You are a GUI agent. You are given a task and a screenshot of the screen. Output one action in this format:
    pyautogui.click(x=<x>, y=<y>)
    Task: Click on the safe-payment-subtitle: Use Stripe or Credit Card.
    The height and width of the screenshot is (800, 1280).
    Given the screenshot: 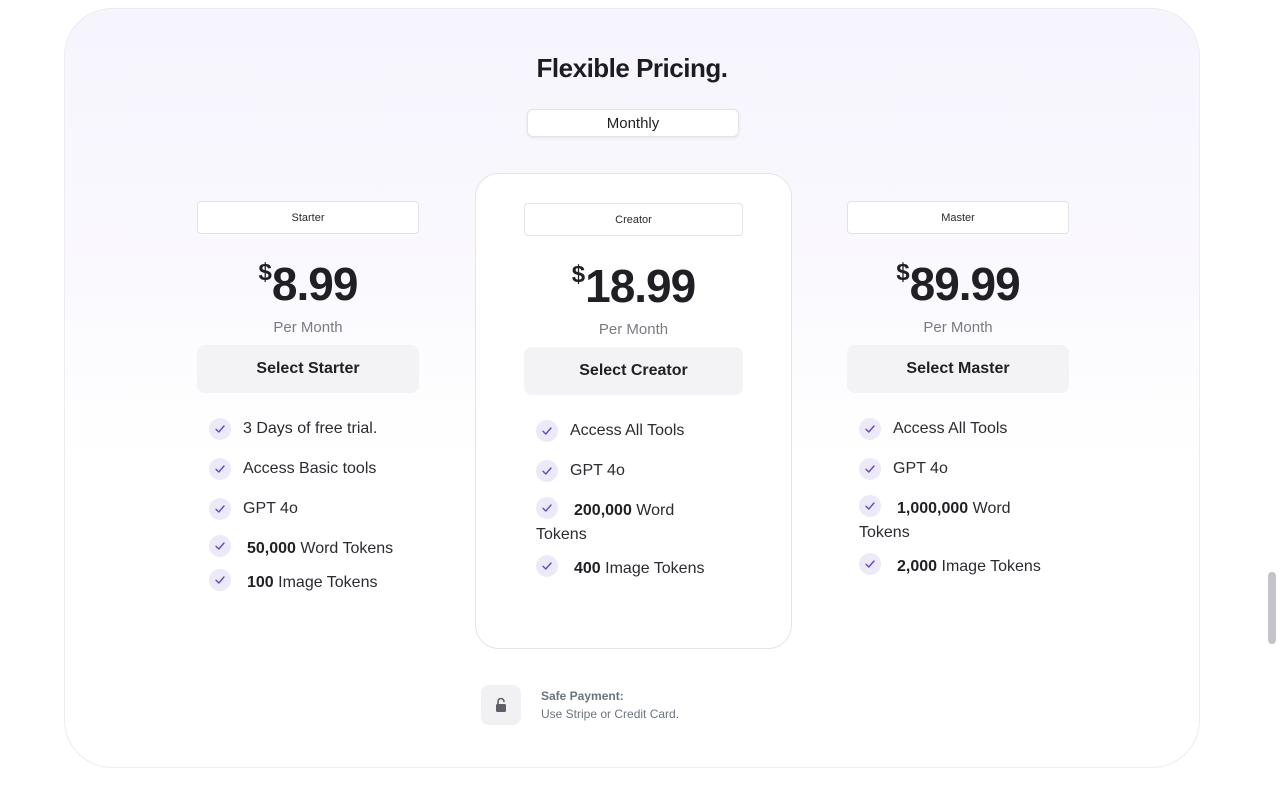 What is the action you would take?
    pyautogui.click(x=610, y=714)
    